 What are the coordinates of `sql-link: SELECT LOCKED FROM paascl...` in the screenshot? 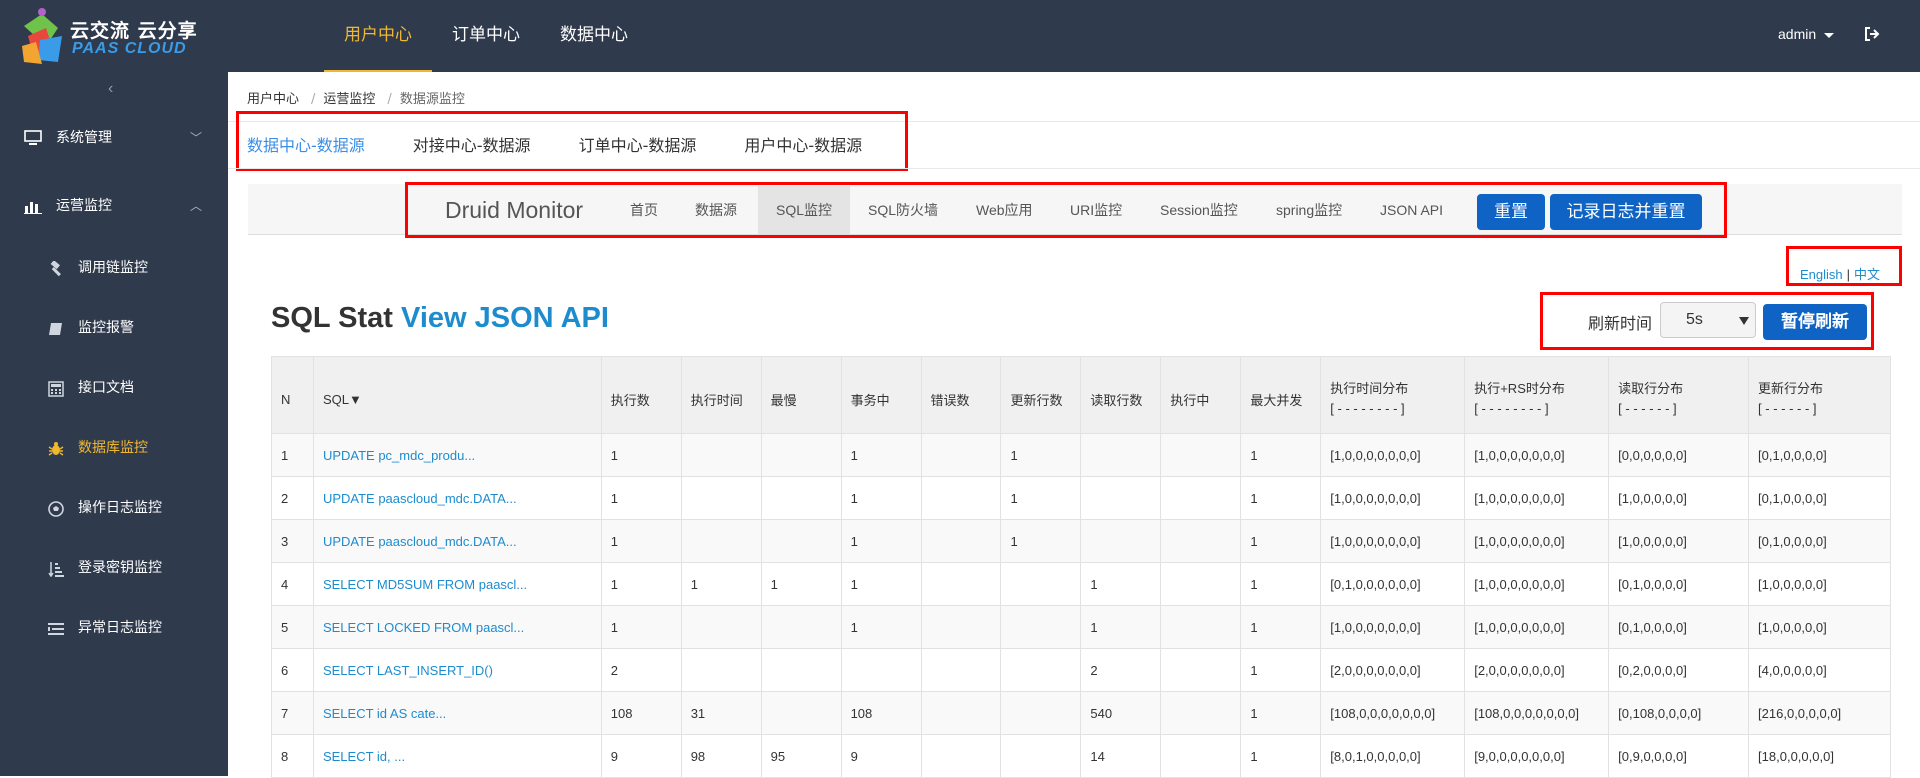 It's located at (457, 627).